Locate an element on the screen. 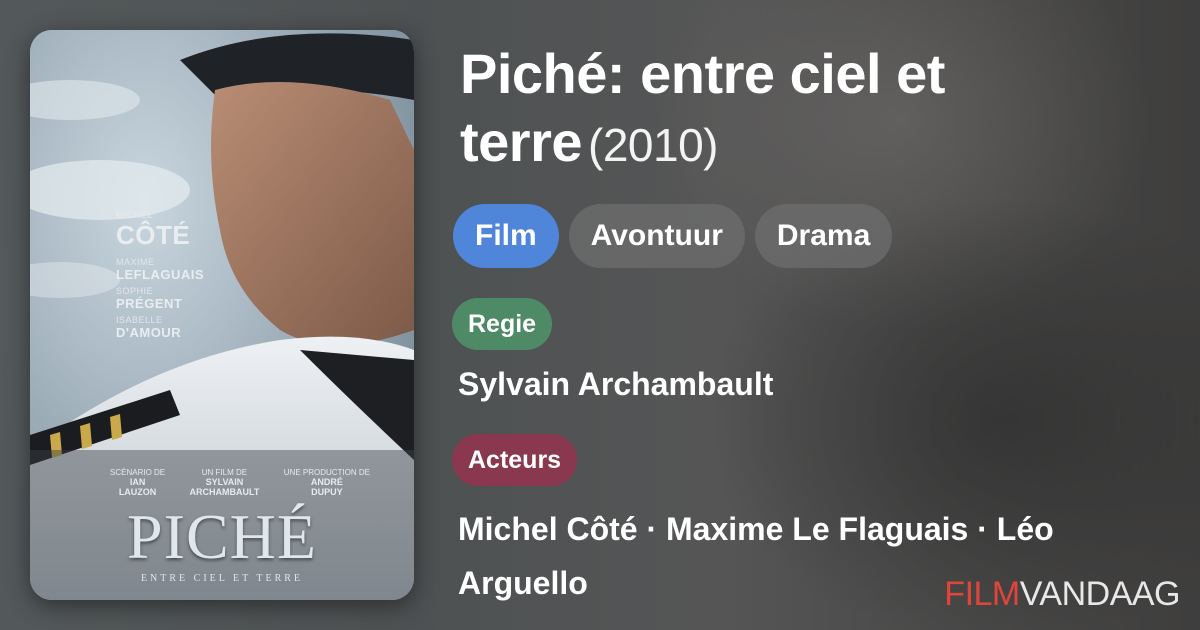 The image size is (1200, 630). poster-credit-role: UNE PRODUCTION DE is located at coordinates (326, 472).